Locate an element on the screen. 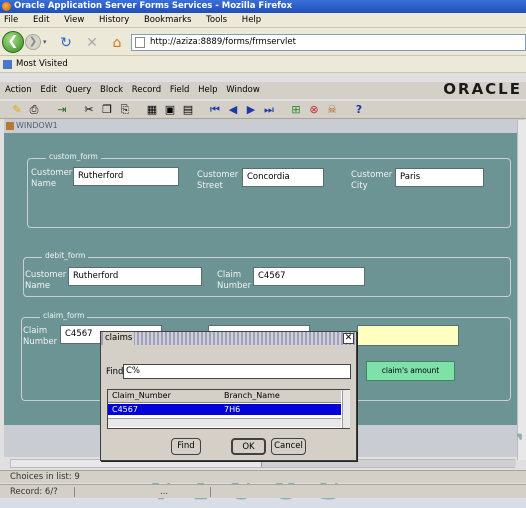 Image resolution: width=526 pixels, height=508 pixels. firefox-icon is located at coordinates (6, 6).